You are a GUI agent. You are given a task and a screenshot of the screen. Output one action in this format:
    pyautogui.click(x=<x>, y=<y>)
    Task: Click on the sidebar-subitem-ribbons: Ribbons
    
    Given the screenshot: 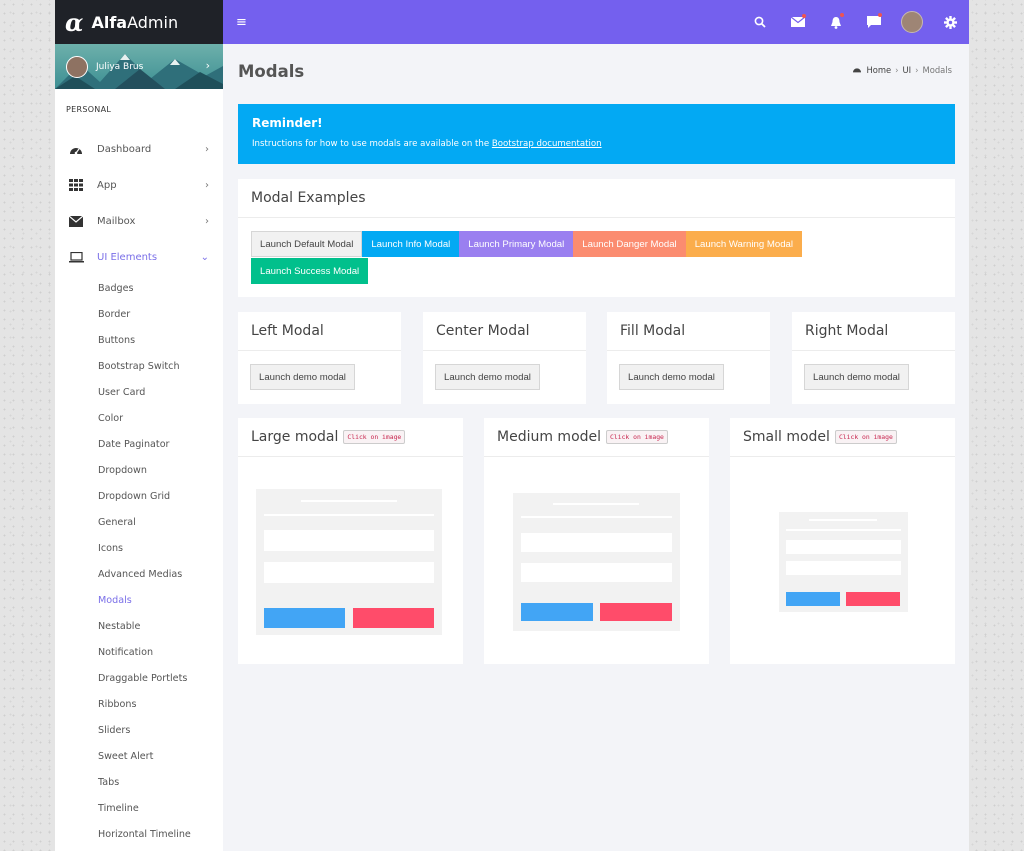 What is the action you would take?
    pyautogui.click(x=139, y=704)
    